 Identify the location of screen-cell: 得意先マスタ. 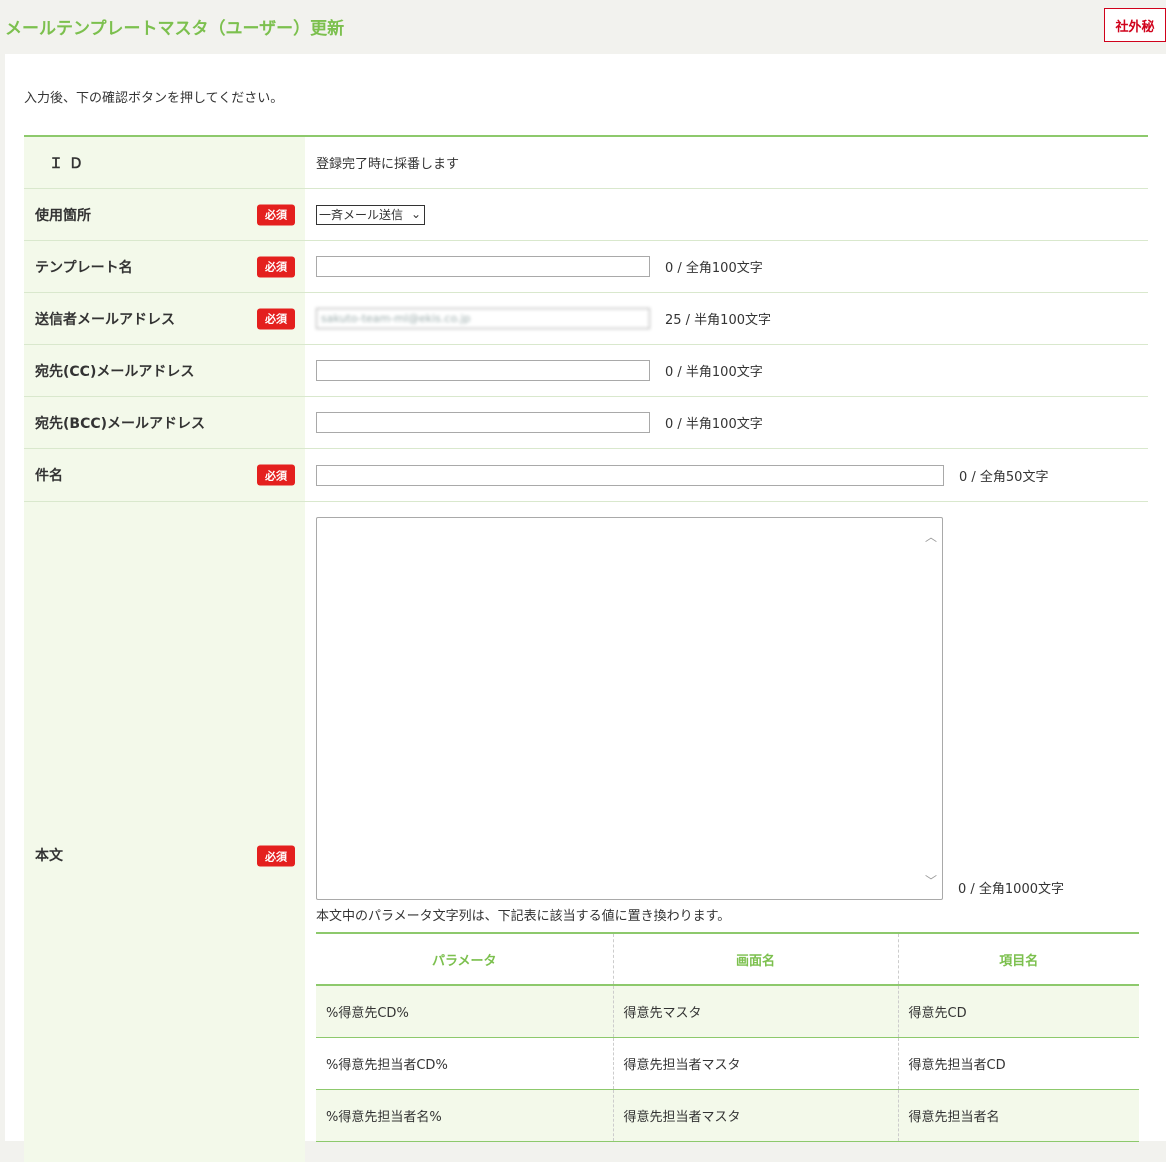
(756, 1011).